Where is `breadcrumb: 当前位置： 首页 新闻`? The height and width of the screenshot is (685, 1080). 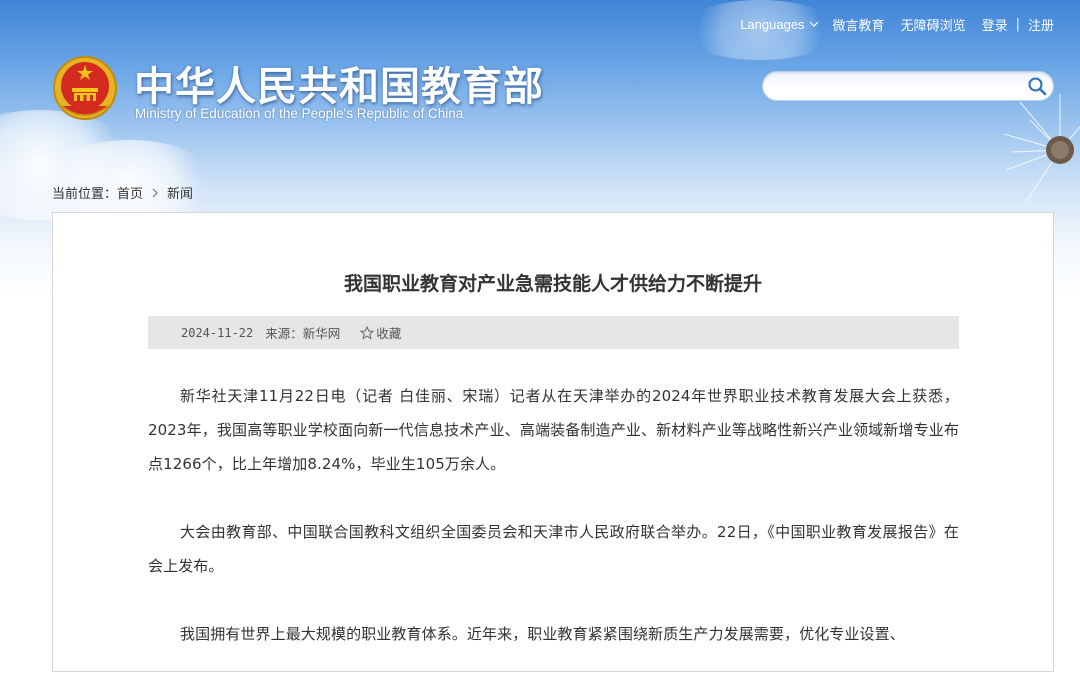
breadcrumb: 当前位置： 首页 新闻 is located at coordinates (122, 192).